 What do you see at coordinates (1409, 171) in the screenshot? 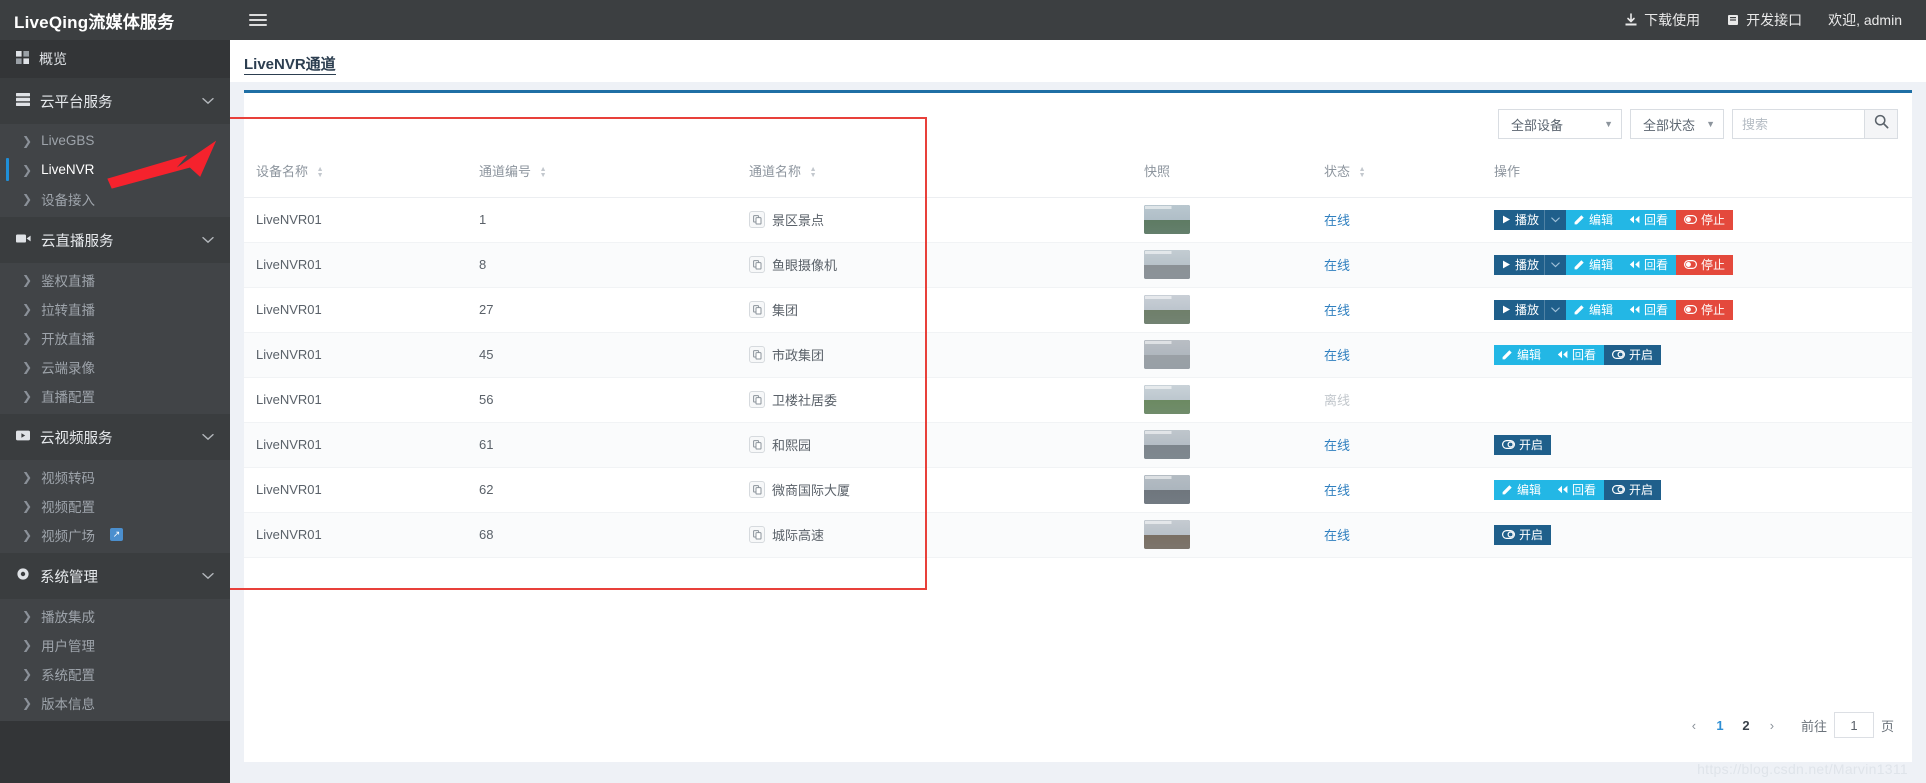
I see `th-status: 状态 ▲ ▼` at bounding box center [1409, 171].